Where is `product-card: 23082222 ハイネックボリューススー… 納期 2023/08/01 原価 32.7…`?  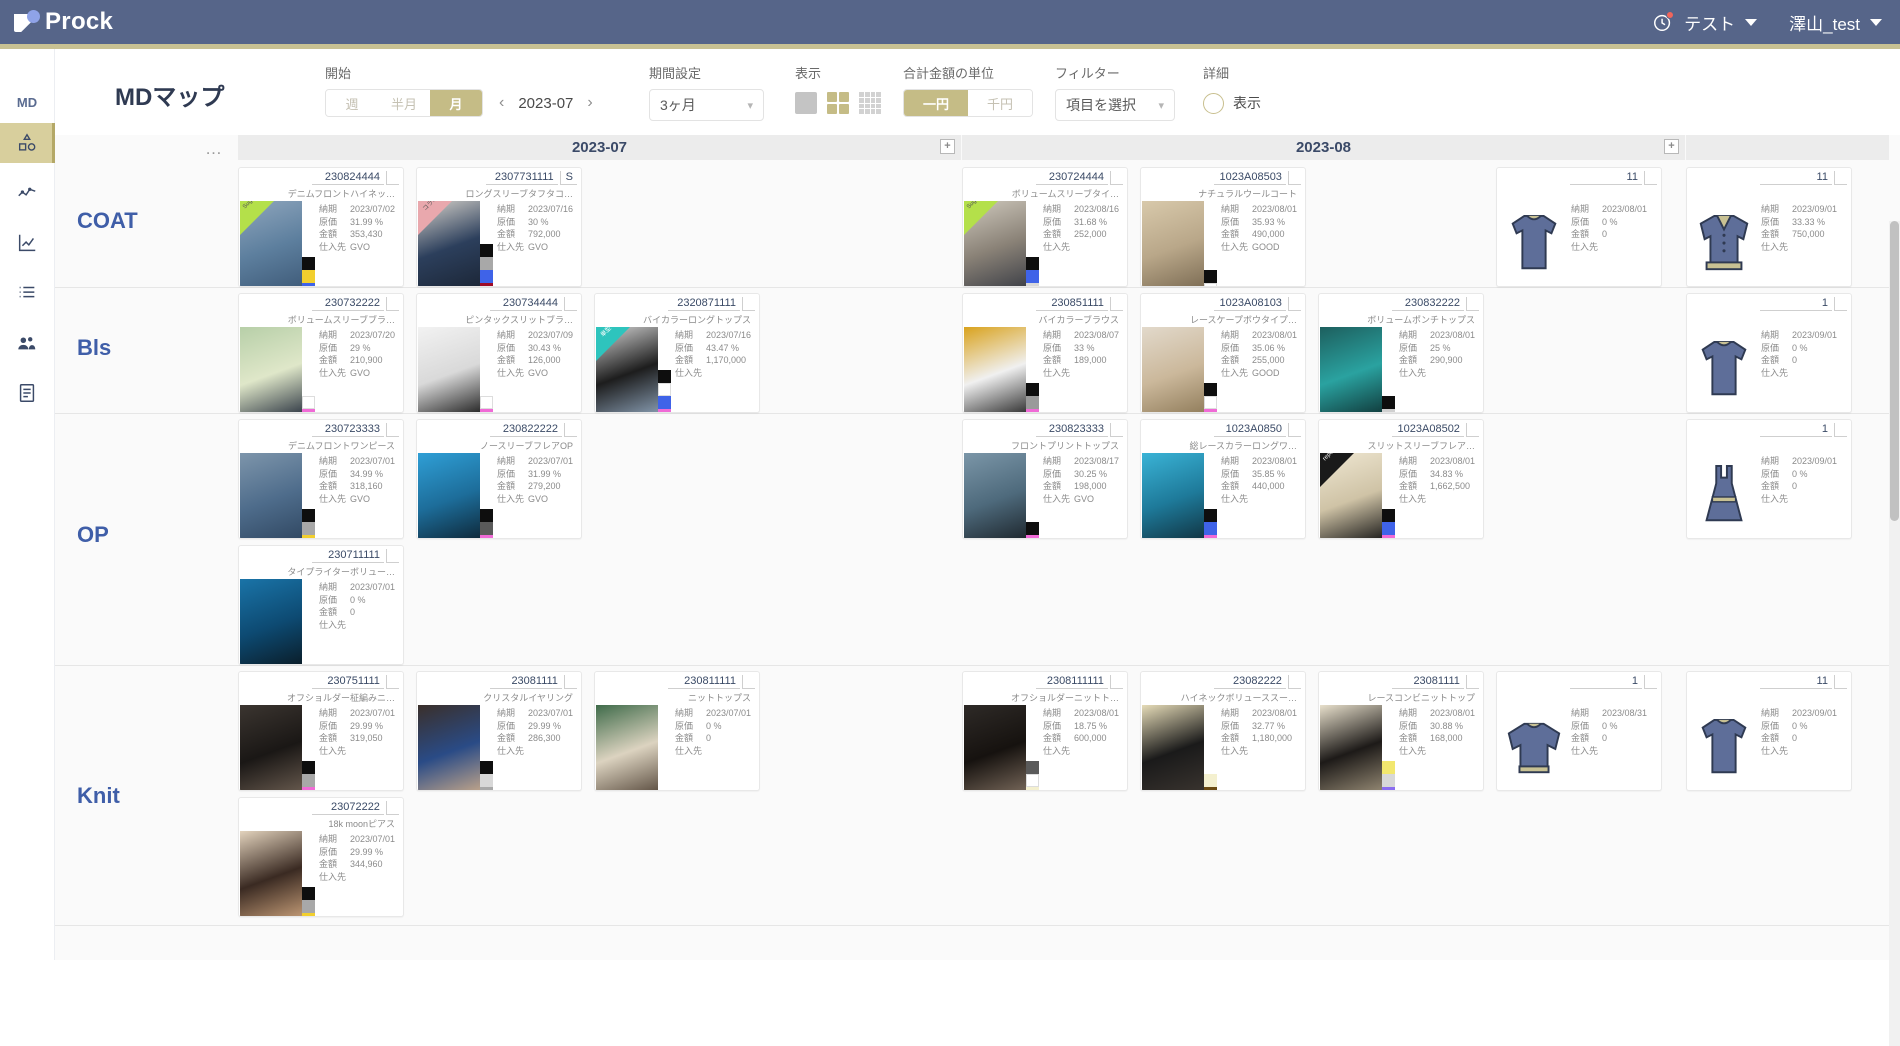
product-card: 23082222 ハイネックボリューススー… 納期 2023/08/01 原価 32.7… is located at coordinates (1223, 731).